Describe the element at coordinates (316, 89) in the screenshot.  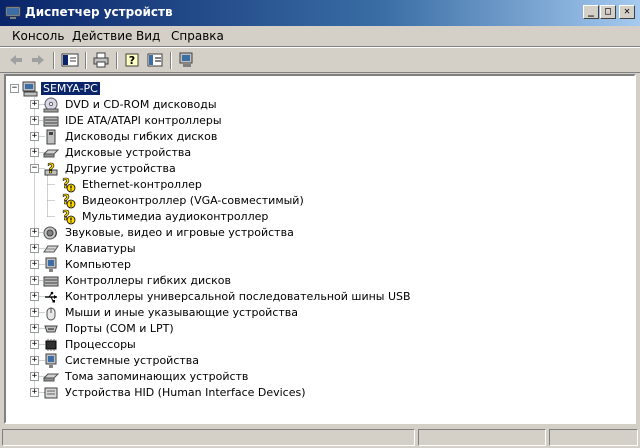
I see `tree-root: − SEMYA-PC` at that location.